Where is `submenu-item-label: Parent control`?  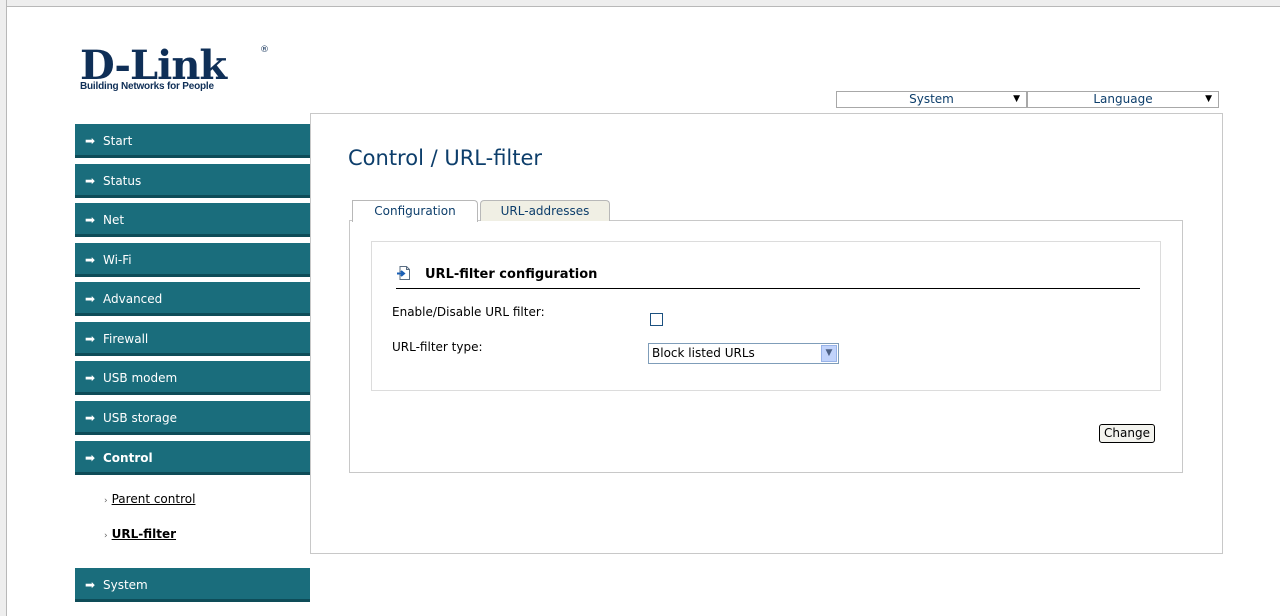 submenu-item-label: Parent control is located at coordinates (153, 499).